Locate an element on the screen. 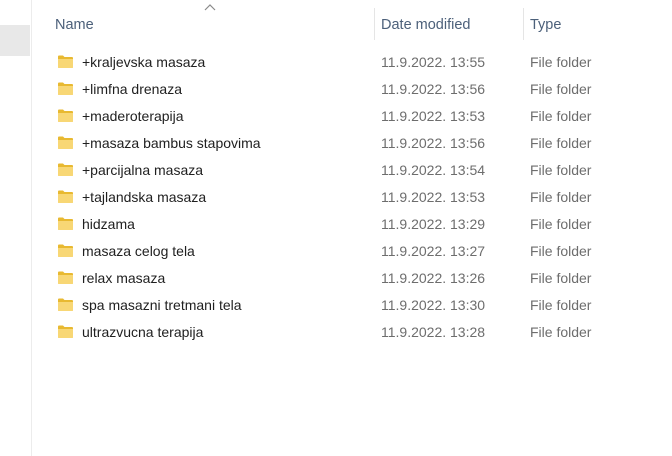 This screenshot has width=672, height=456. file-name: +masaza bambus stapovima is located at coordinates (171, 143).